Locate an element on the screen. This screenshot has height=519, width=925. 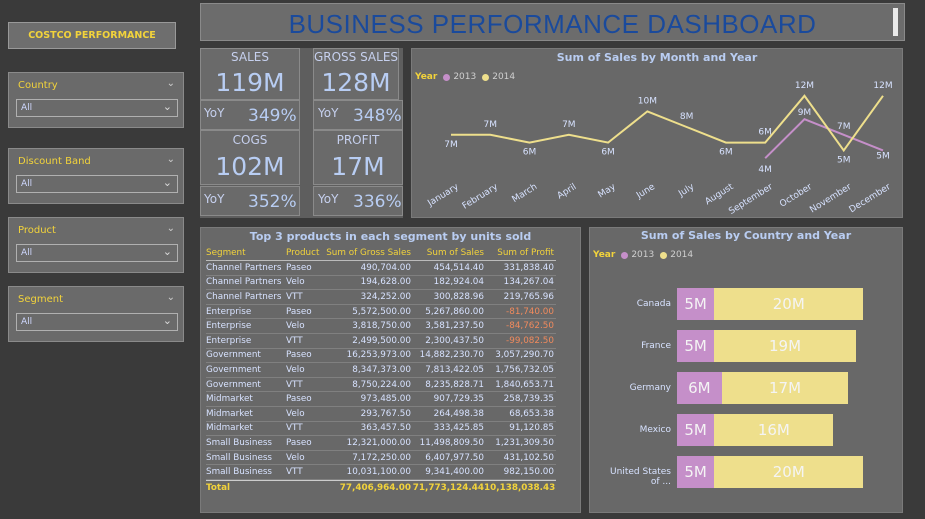
table-cell: 10,031,100.00 is located at coordinates (378, 472).